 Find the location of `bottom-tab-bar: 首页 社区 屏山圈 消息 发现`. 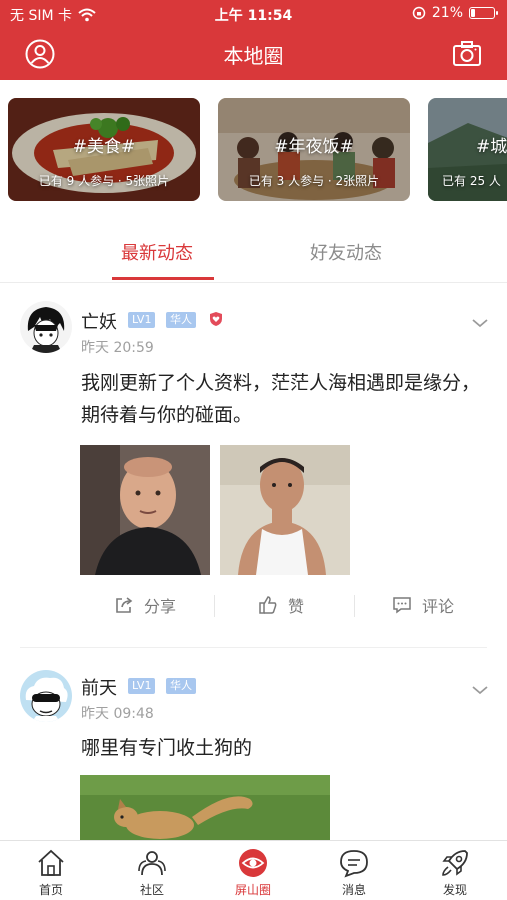

bottom-tab-bar: 首页 社区 屏山圈 消息 发现 is located at coordinates (253, 870).